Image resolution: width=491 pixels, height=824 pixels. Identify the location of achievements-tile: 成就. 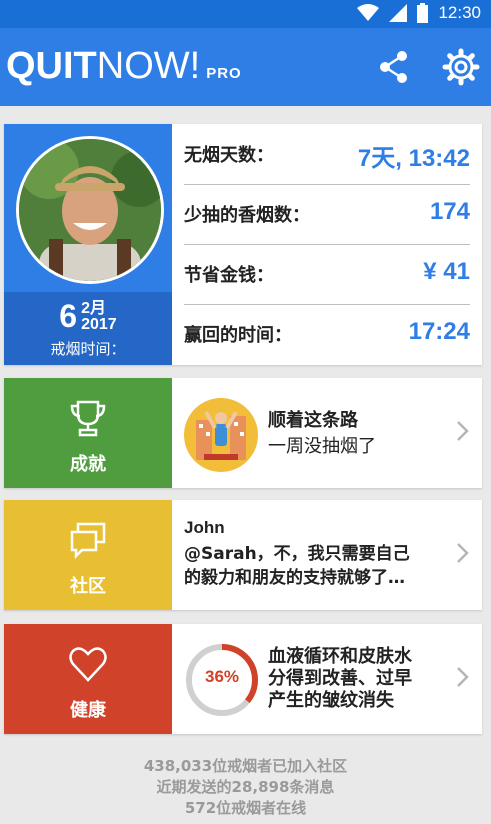
(88, 433).